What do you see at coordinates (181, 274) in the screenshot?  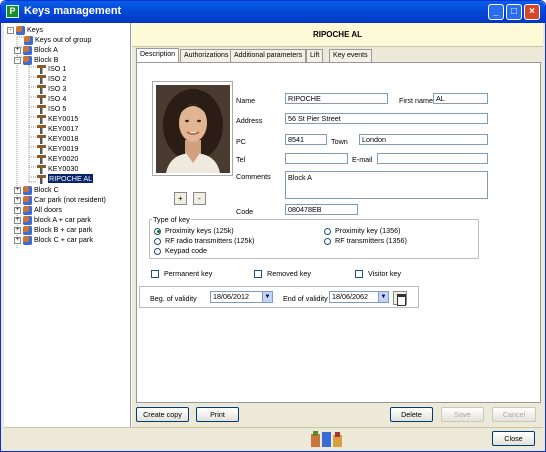 I see `permanent-key-checkbox: Permanent key` at bounding box center [181, 274].